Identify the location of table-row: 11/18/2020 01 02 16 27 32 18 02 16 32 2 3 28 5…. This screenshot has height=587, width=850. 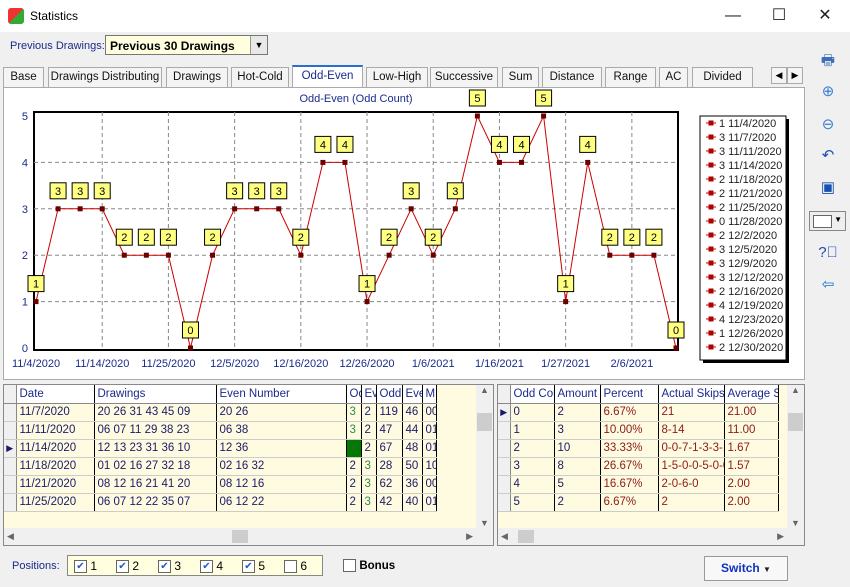
(220, 466).